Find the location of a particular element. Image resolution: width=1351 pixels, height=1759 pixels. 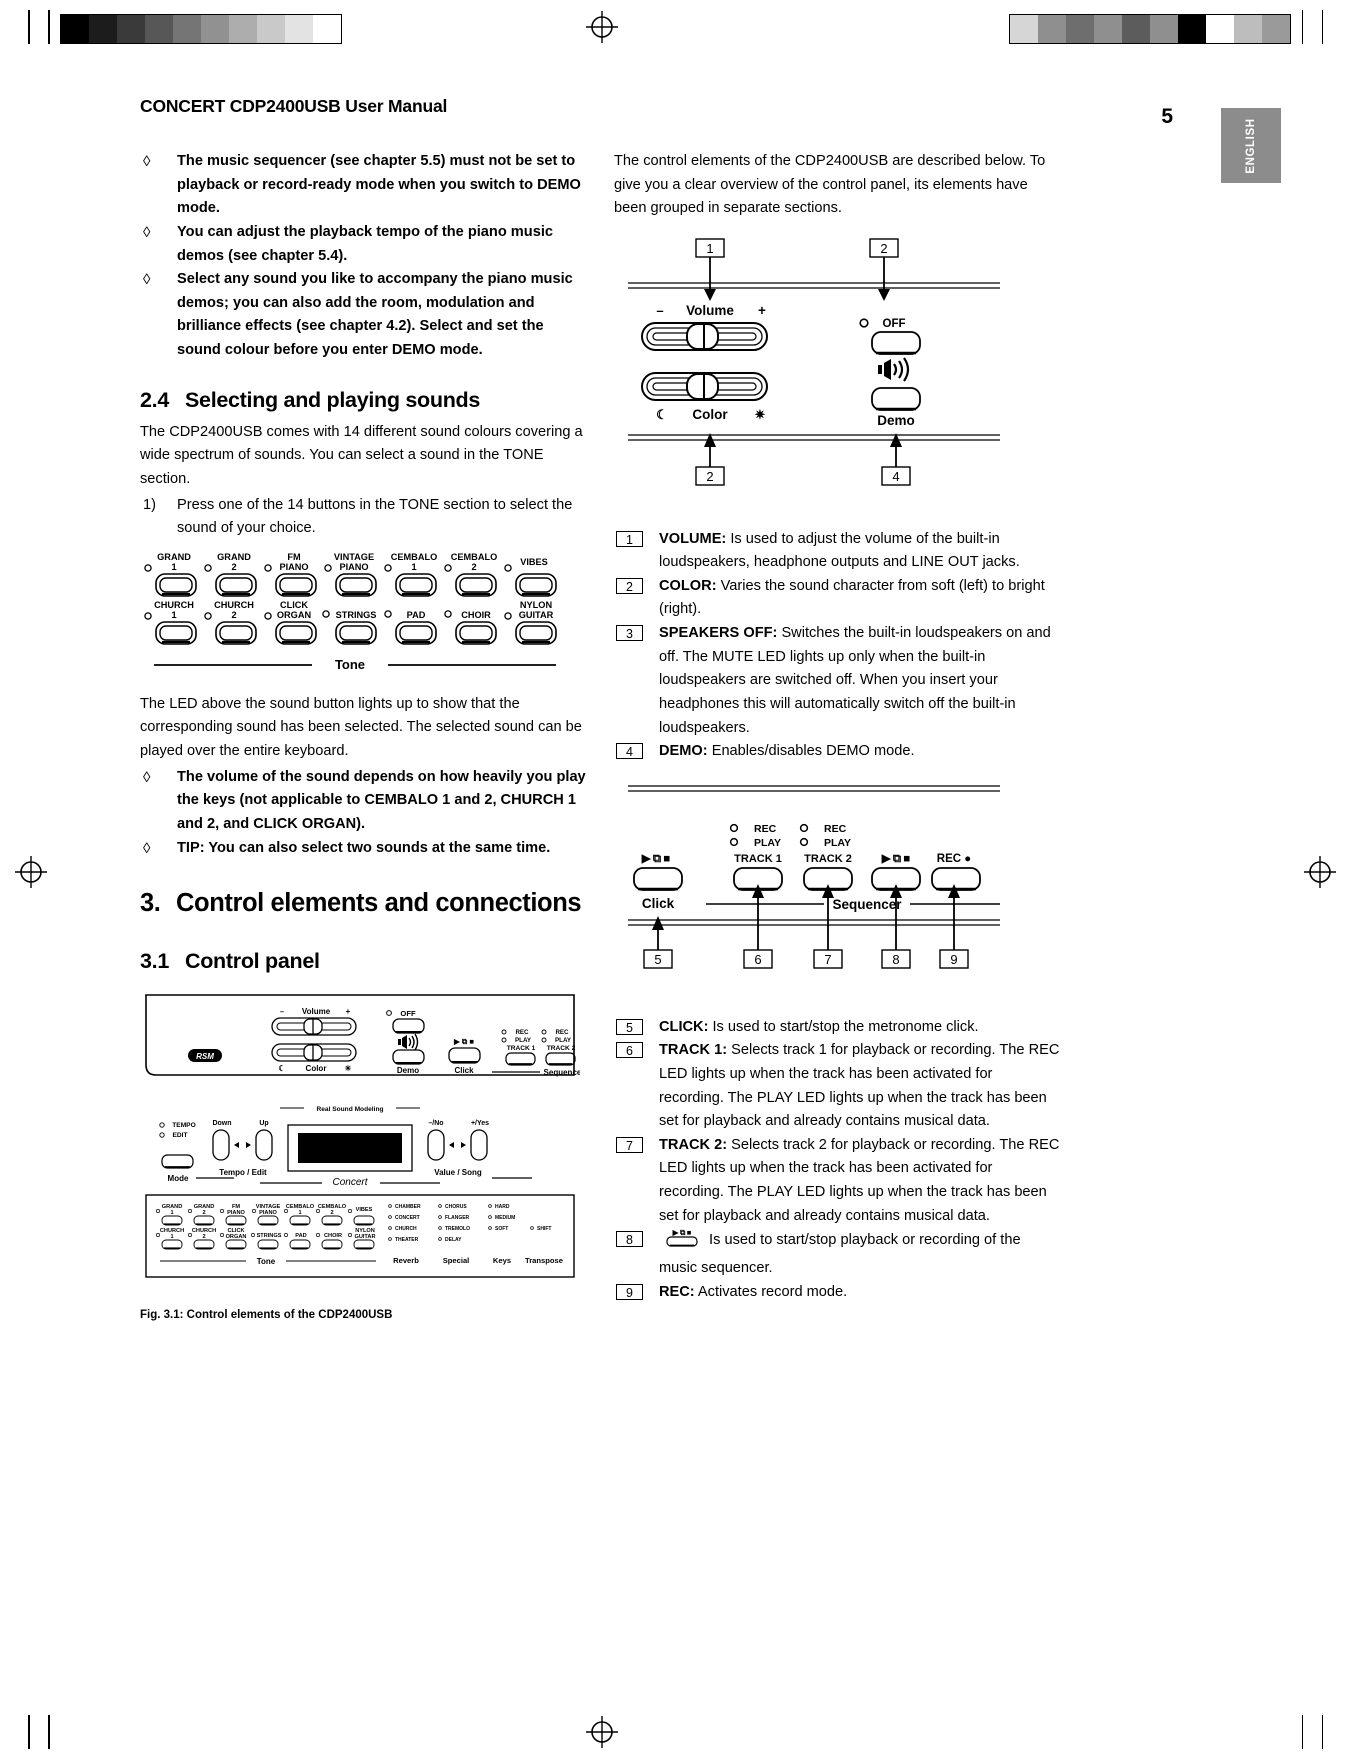

svg-text: STRINGS is located at coordinates (356, 615).